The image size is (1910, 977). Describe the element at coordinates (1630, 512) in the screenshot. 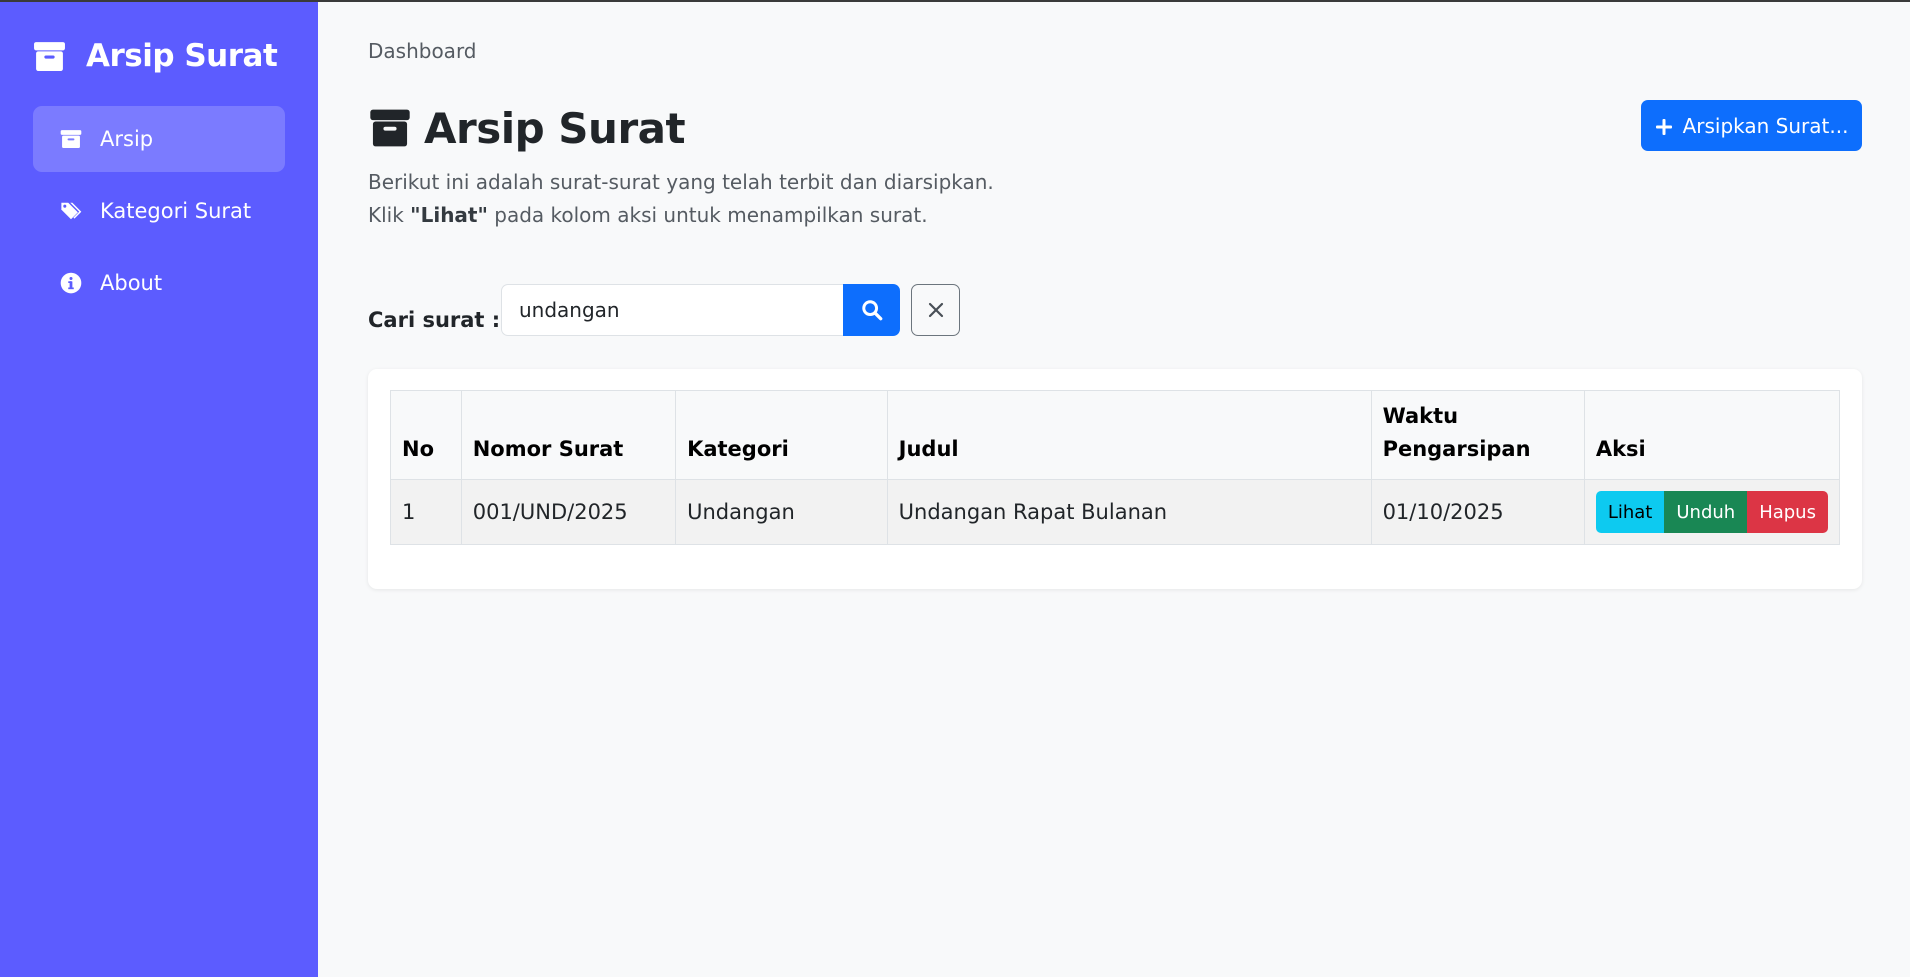

I see `view-button: Lihat` at that location.